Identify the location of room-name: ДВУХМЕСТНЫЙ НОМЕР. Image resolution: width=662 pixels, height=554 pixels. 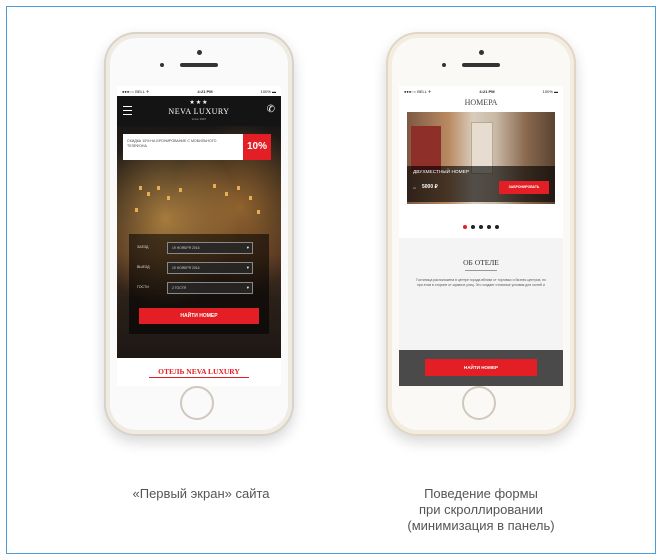
(441, 172).